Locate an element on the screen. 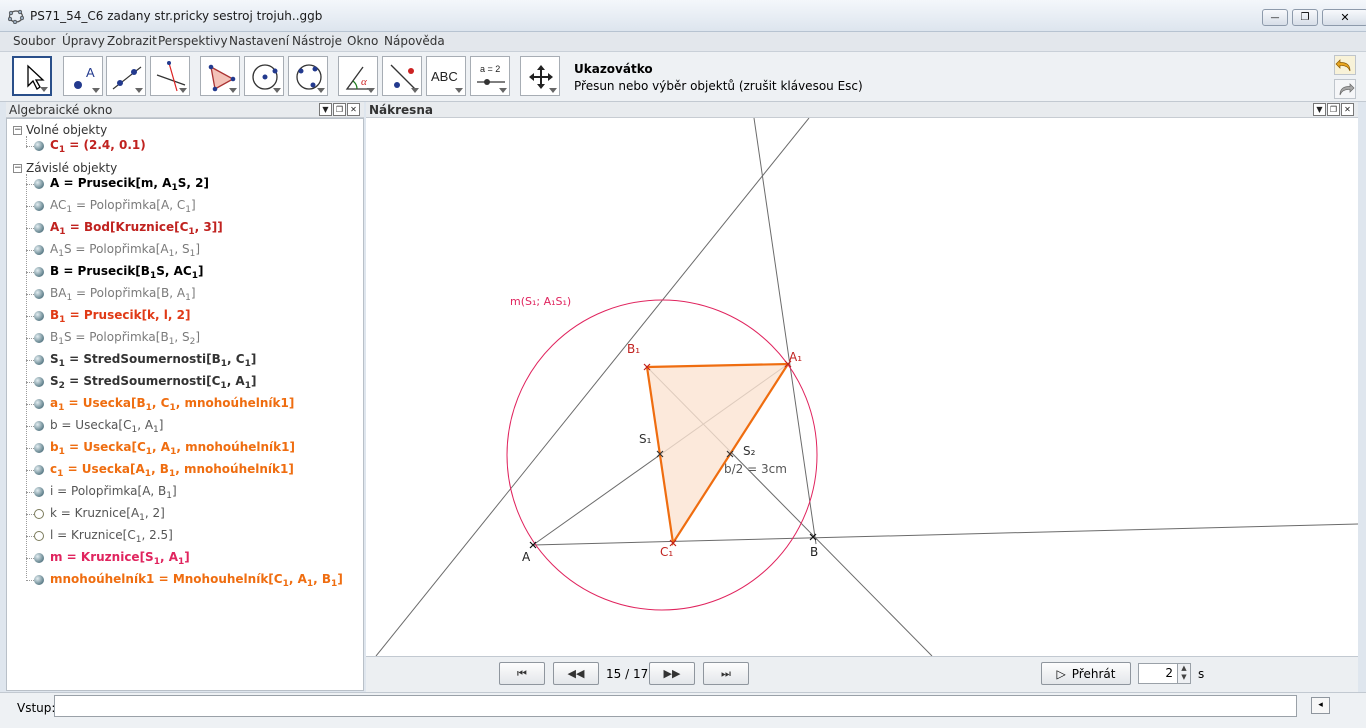  tool-line is located at coordinates (126, 76).